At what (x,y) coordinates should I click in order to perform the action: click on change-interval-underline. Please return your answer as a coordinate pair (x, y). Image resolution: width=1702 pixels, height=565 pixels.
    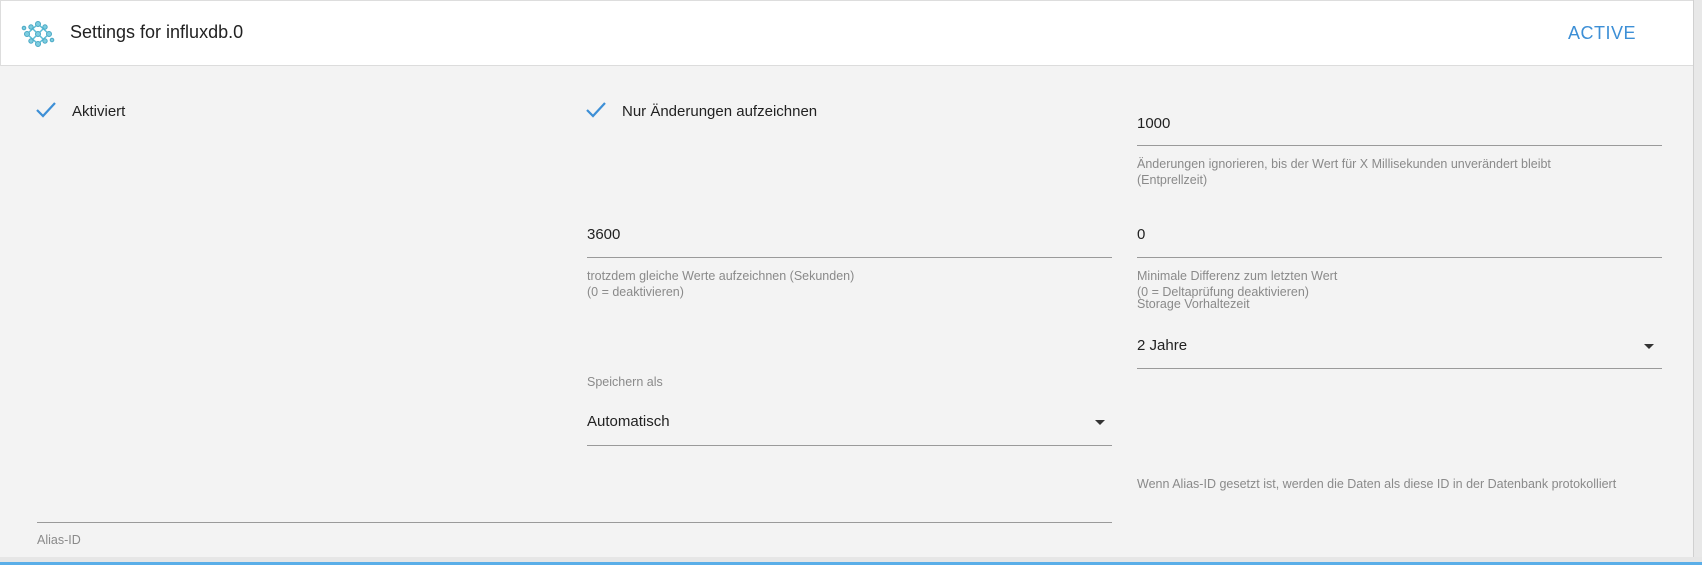
    Looking at the image, I should click on (849, 257).